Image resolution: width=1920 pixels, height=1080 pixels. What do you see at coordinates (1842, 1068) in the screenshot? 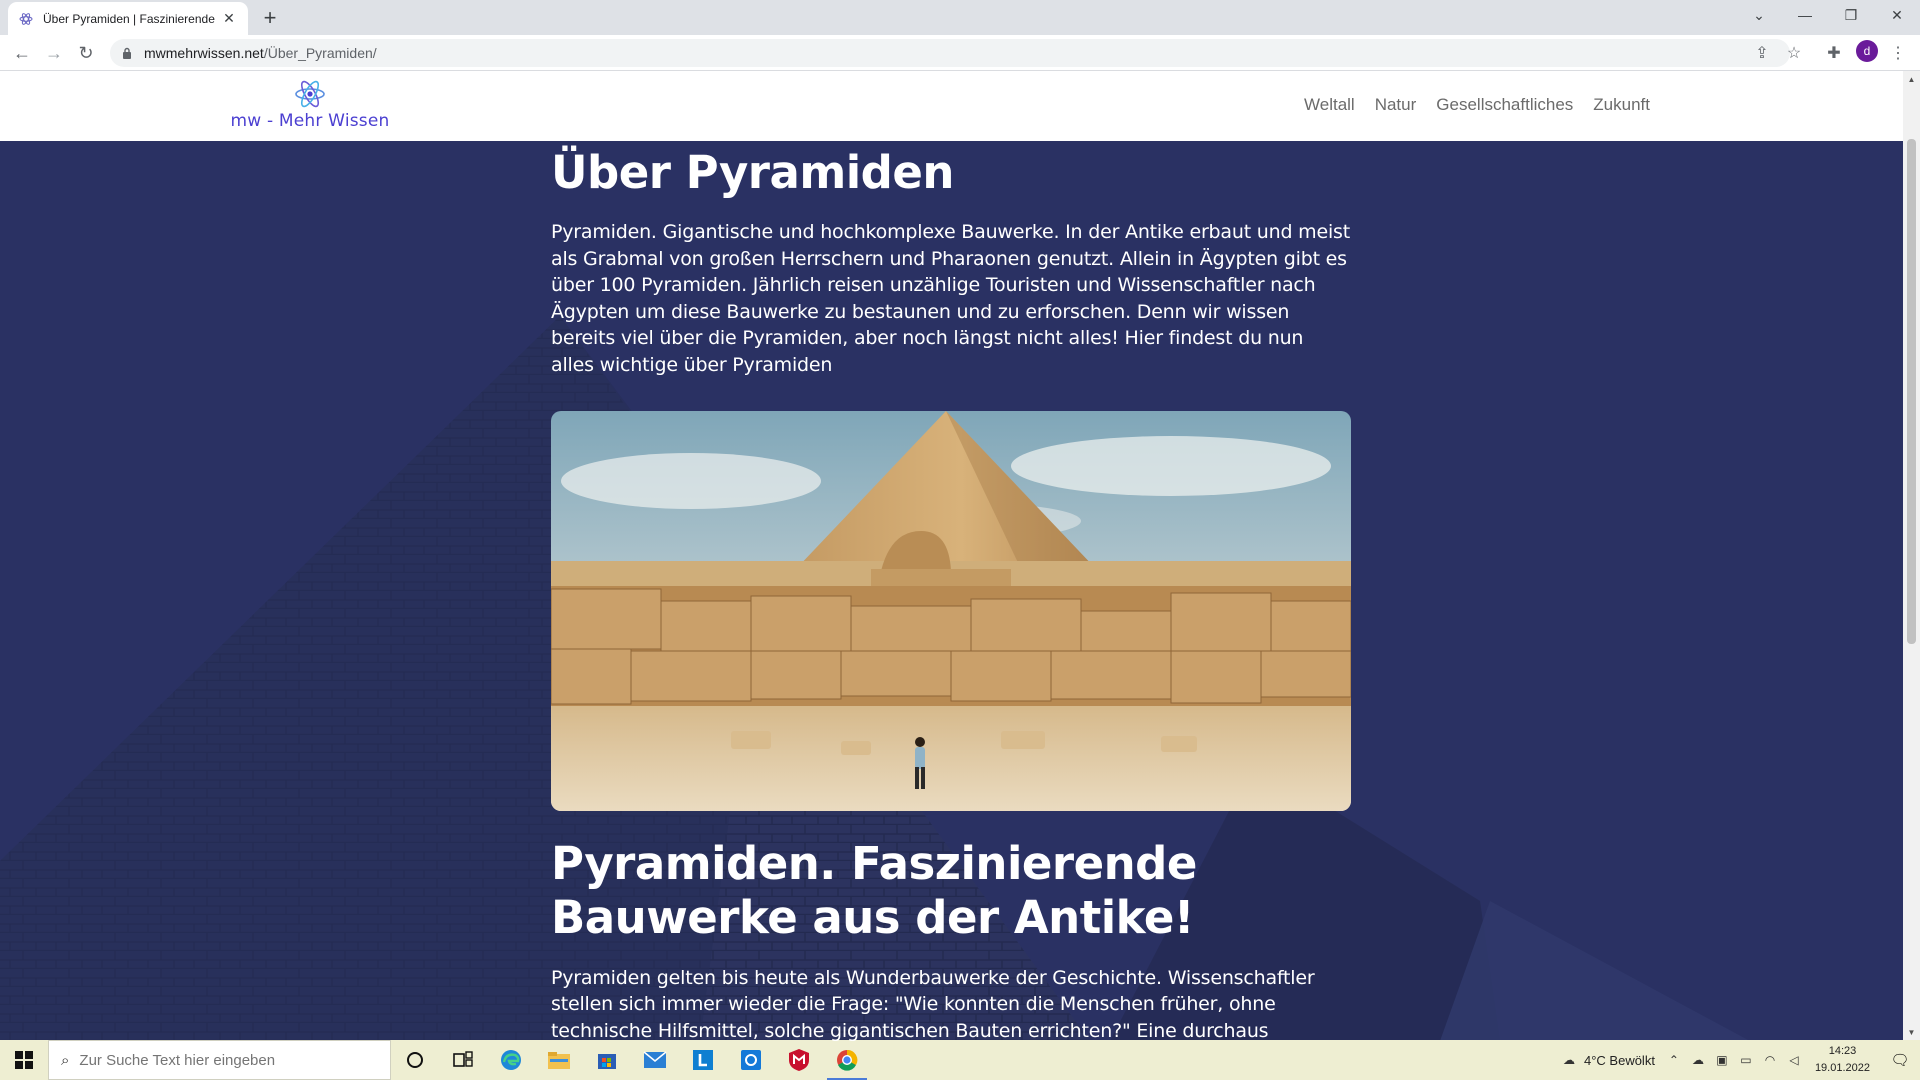
I see `clock-date: 19.01.2022` at bounding box center [1842, 1068].